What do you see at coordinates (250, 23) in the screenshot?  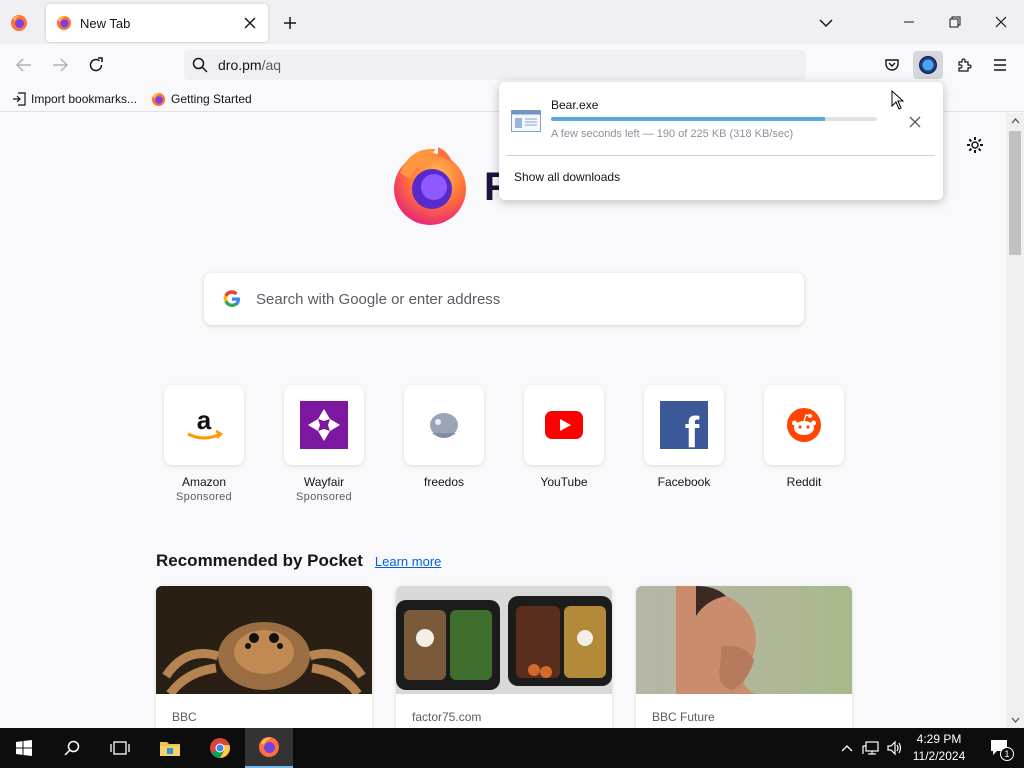 I see `close-tab-icon` at bounding box center [250, 23].